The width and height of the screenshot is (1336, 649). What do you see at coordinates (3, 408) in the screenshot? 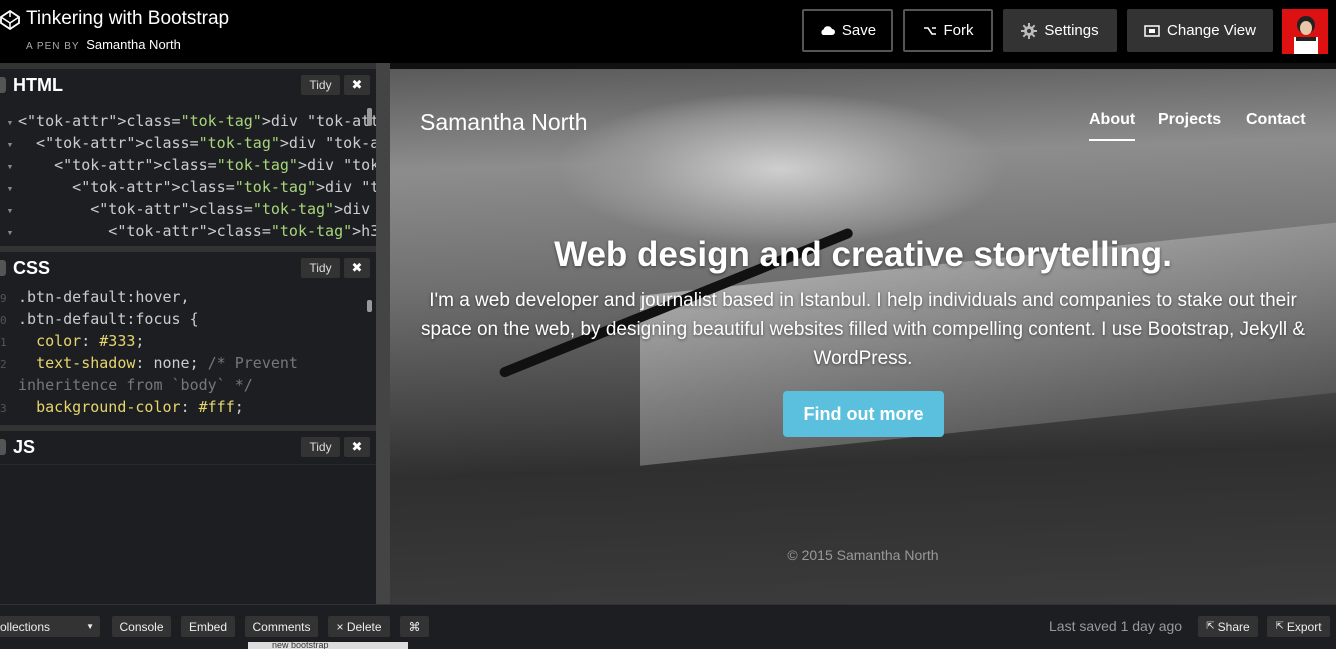
I see `line-gutter: 3` at bounding box center [3, 408].